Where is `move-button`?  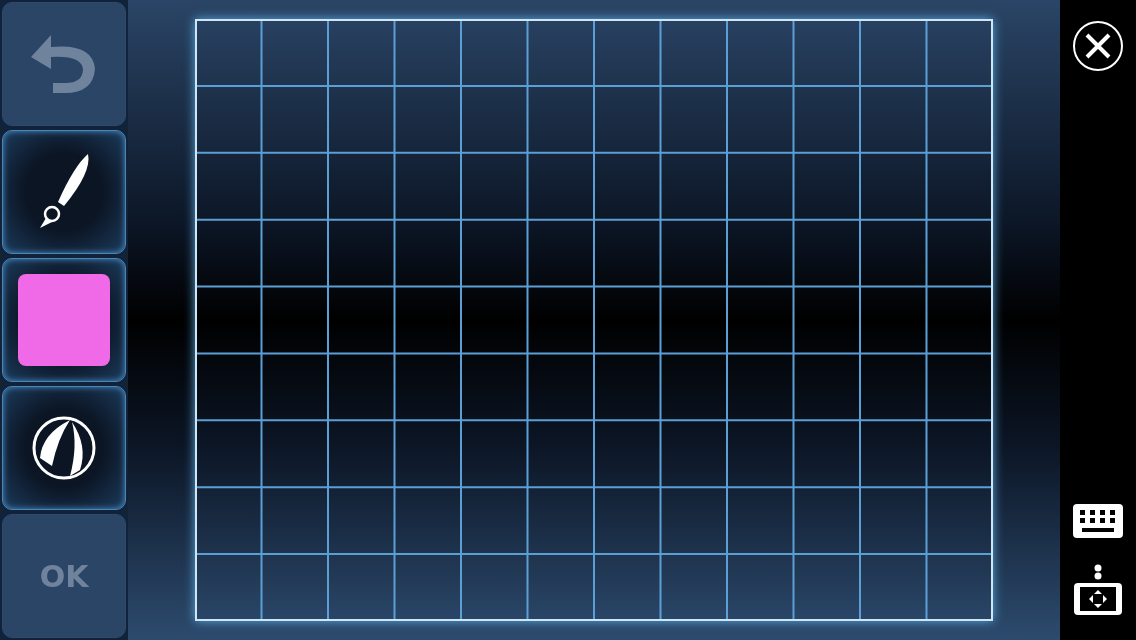 move-button is located at coordinates (1098, 590).